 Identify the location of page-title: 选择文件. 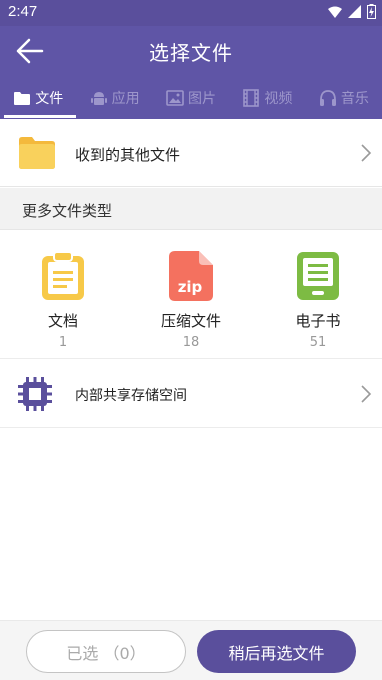
(191, 53).